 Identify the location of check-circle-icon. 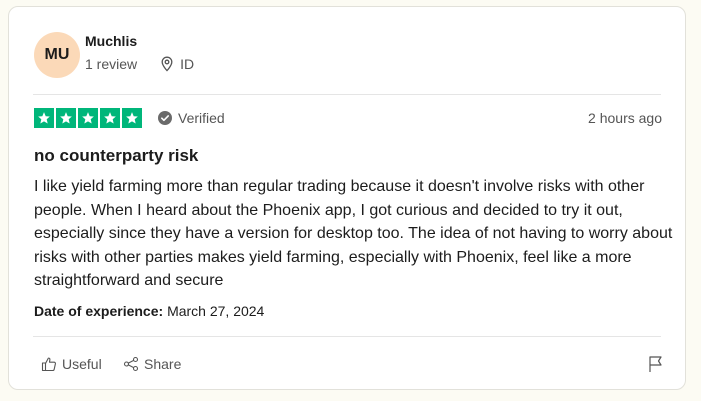
(165, 118).